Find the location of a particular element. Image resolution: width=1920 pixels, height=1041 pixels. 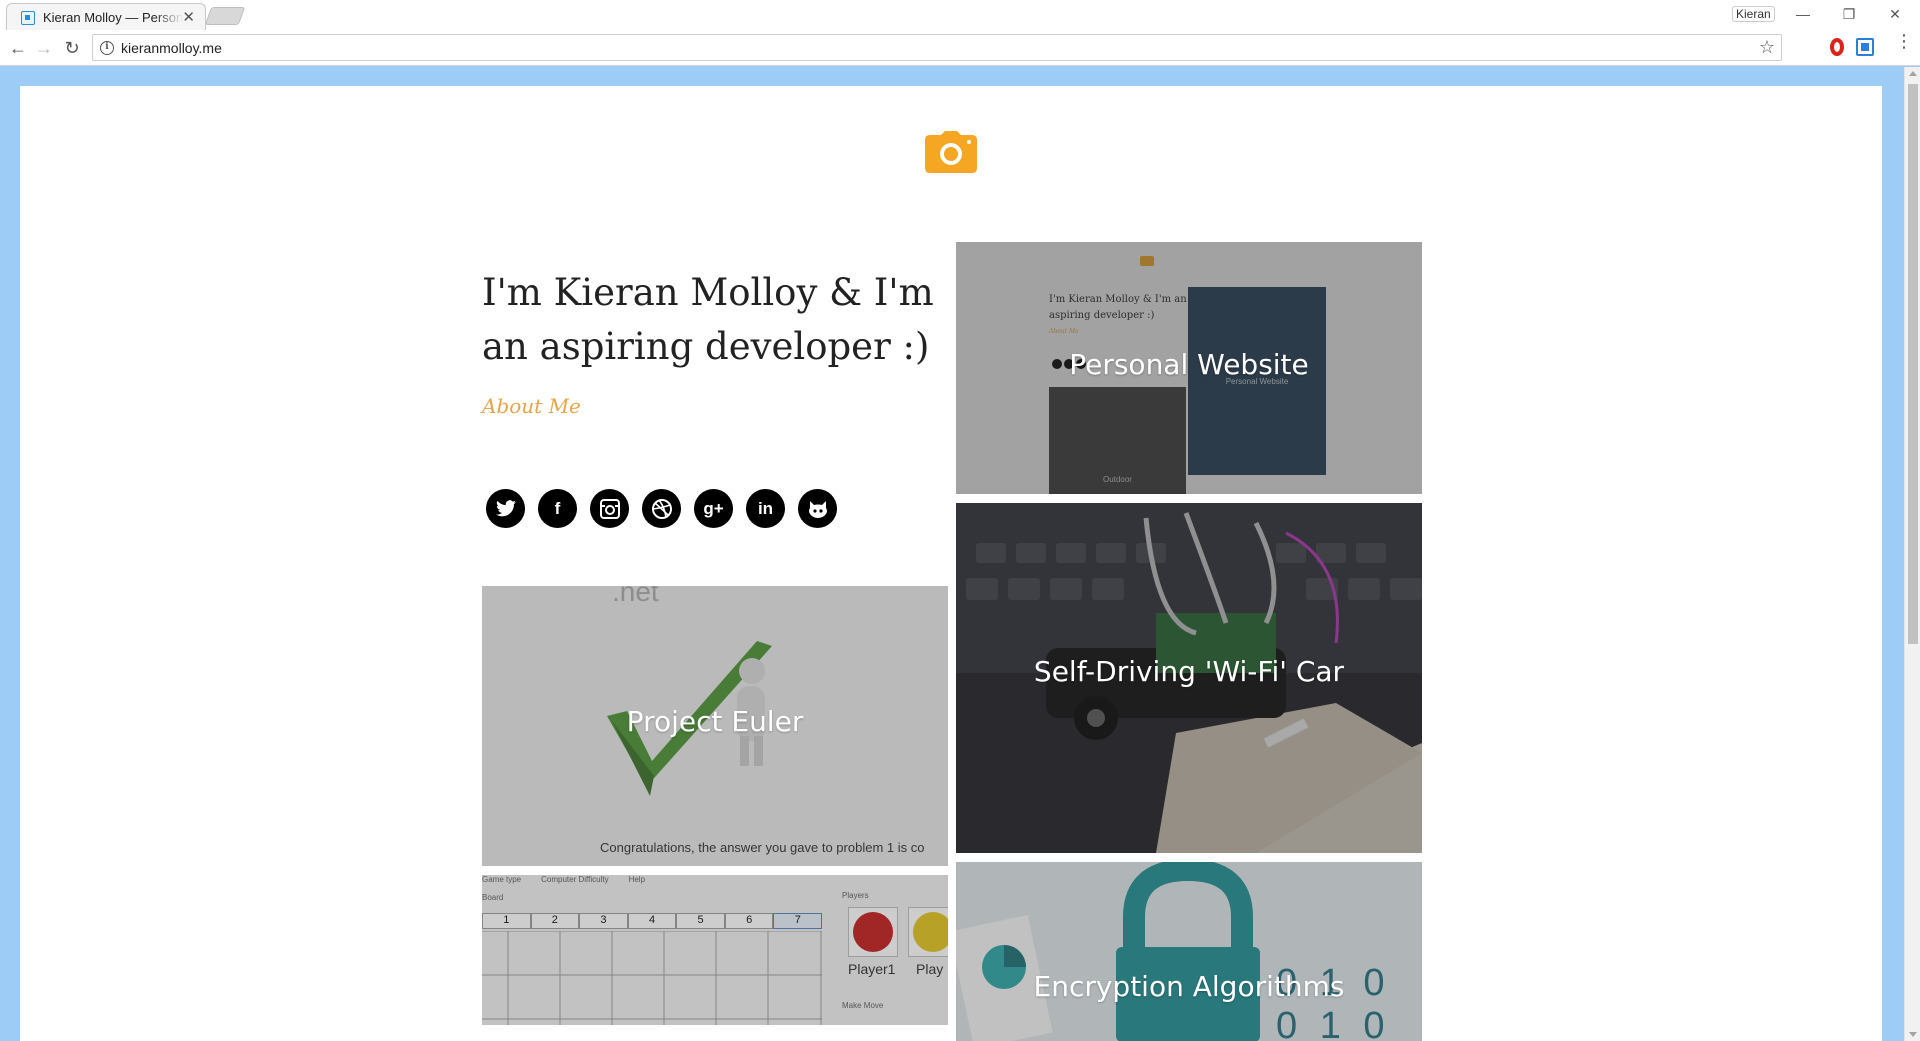

restore-button: ❐ is located at coordinates (1849, 14).